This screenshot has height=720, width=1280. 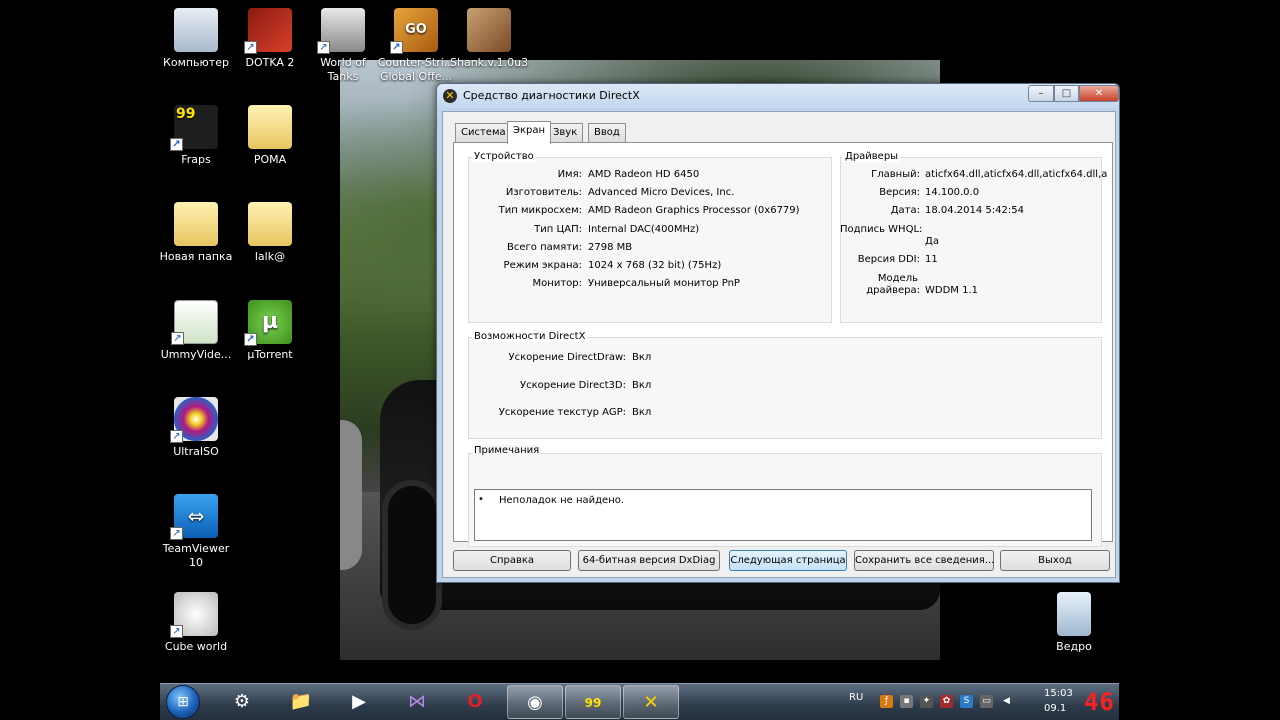 I want to click on device-group, so click(x=650, y=240).